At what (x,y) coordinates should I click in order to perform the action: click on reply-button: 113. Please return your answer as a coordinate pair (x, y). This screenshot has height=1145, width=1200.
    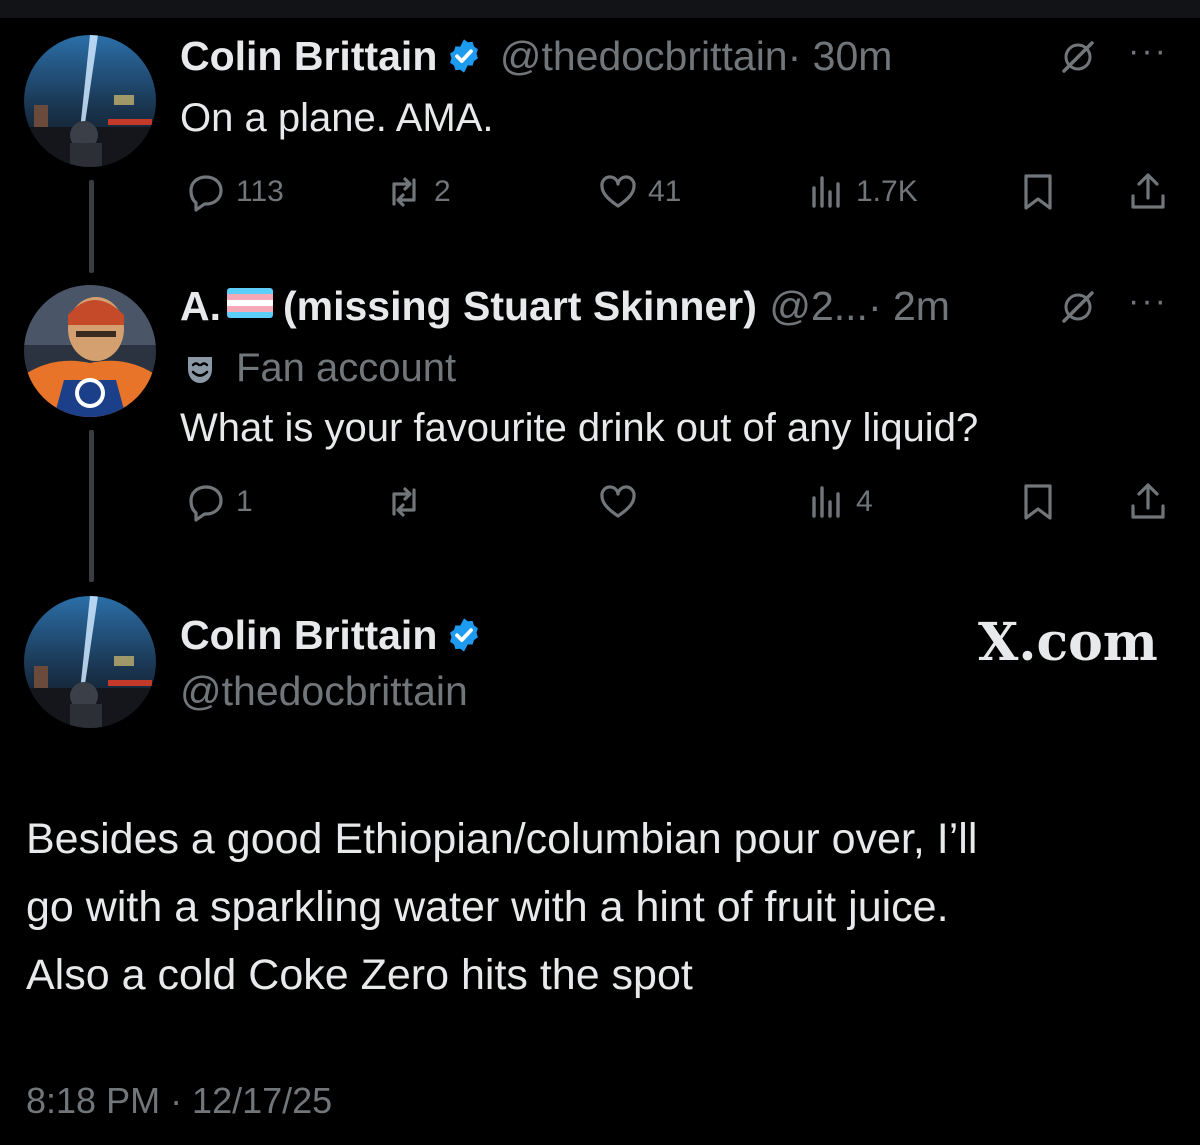
    Looking at the image, I should click on (235, 192).